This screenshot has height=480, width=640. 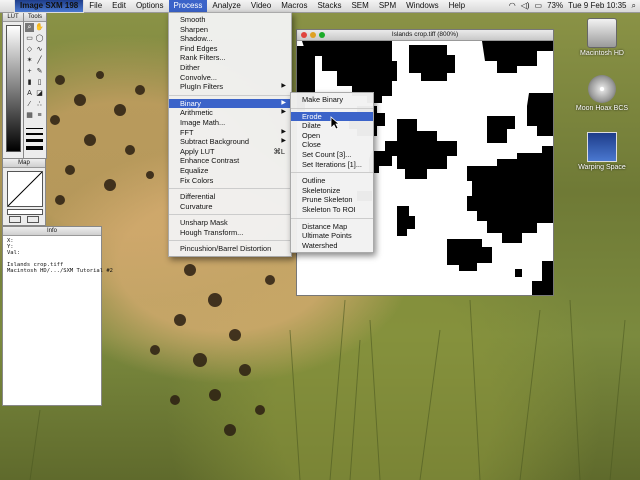 What do you see at coordinates (33, 219) in the screenshot?
I see `map-button-right` at bounding box center [33, 219].